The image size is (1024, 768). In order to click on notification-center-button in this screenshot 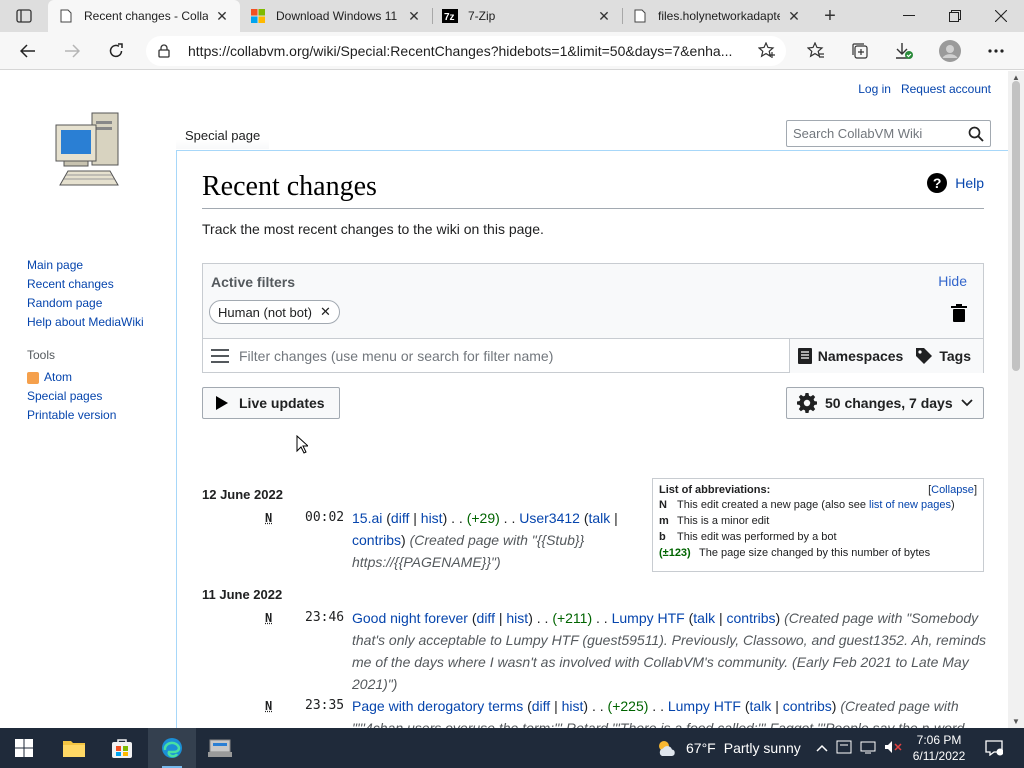, I will do `click(994, 748)`.